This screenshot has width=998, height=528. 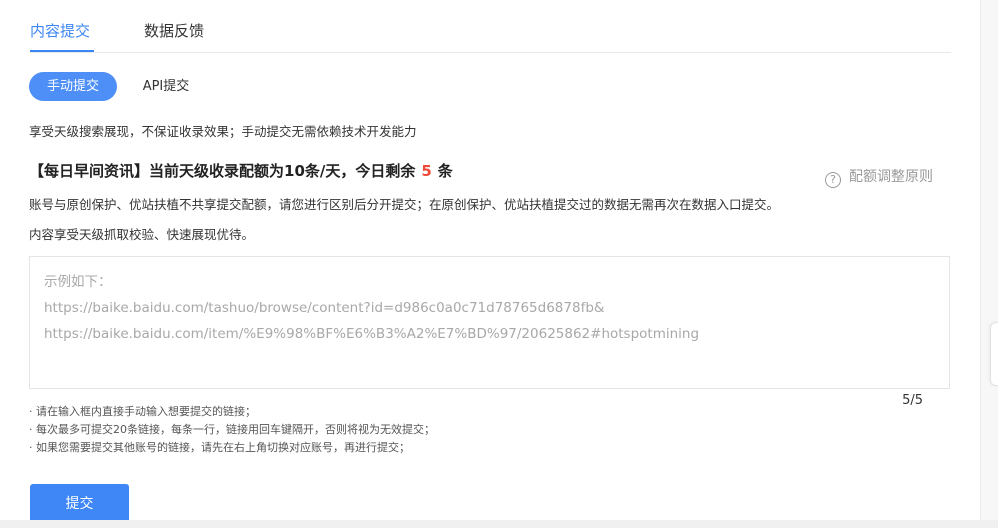 What do you see at coordinates (166, 86) in the screenshot?
I see `api-submit-button: API提交` at bounding box center [166, 86].